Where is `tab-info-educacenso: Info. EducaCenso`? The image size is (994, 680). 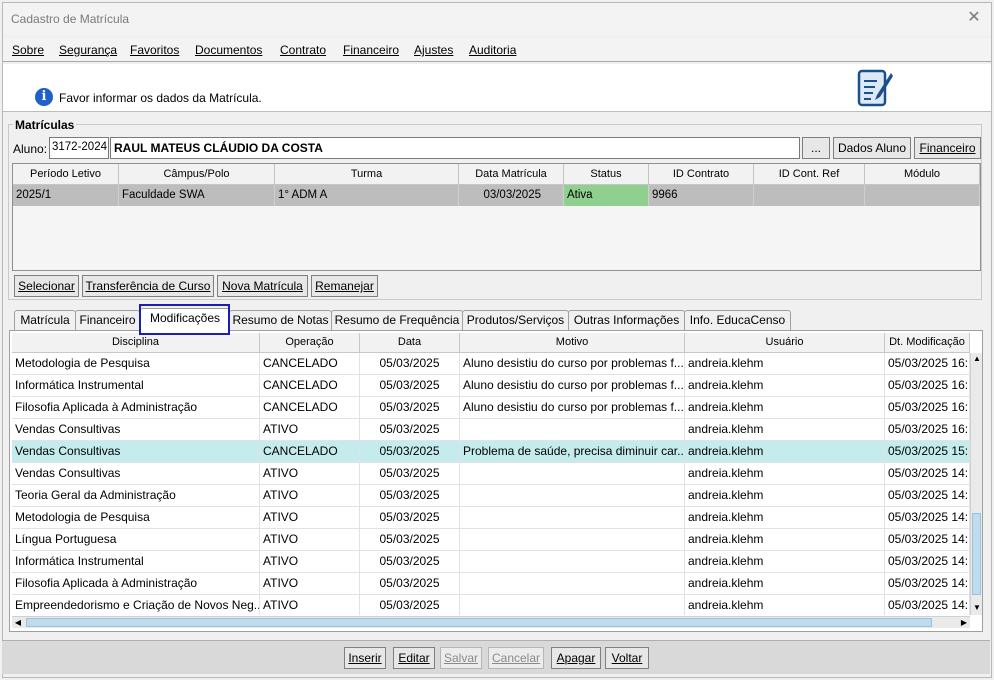 tab-info-educacenso: Info. EducaCenso is located at coordinates (737, 320).